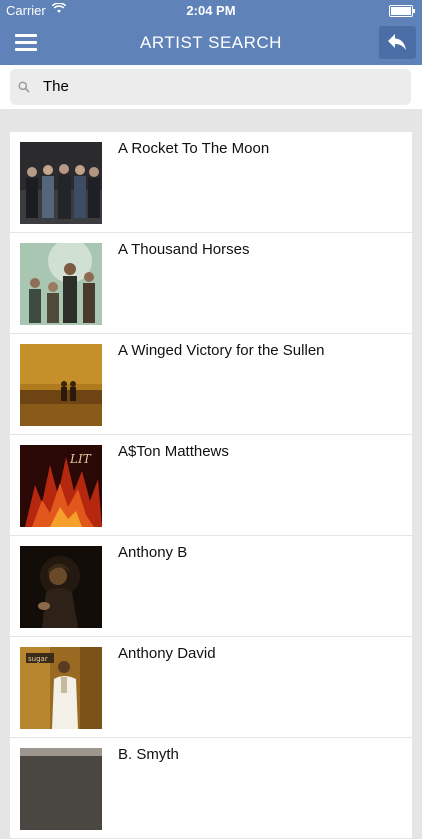 The image size is (422, 839). What do you see at coordinates (184, 249) in the screenshot?
I see `artist-name: A Thousand Horses` at bounding box center [184, 249].